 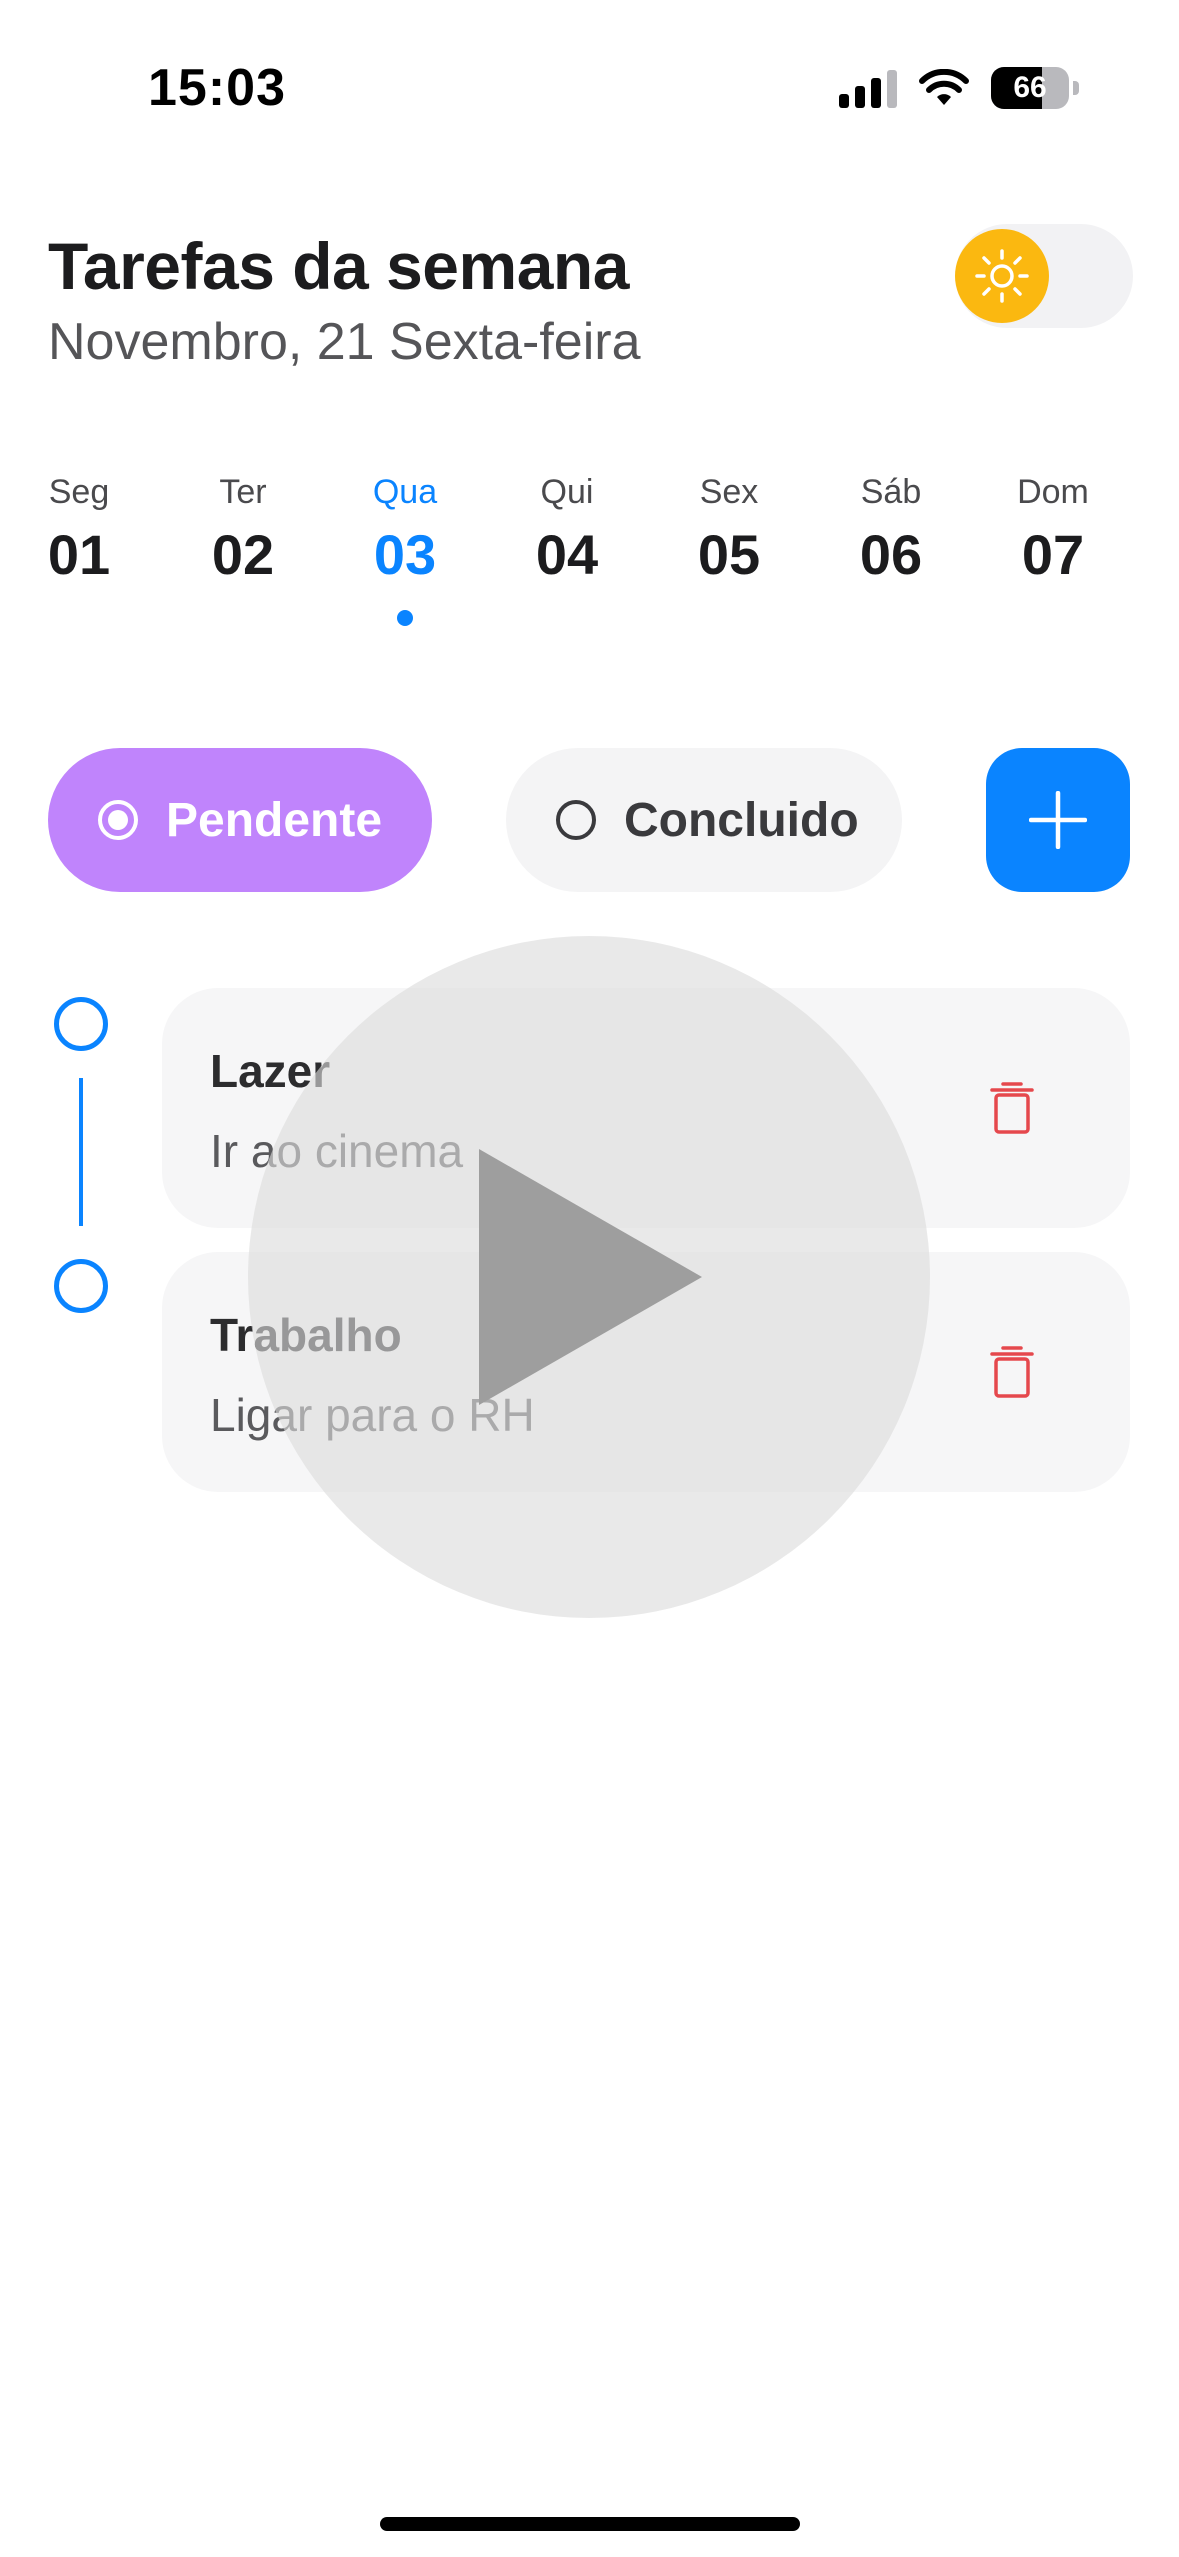 I want to click on day-number: 01, so click(x=79, y=554).